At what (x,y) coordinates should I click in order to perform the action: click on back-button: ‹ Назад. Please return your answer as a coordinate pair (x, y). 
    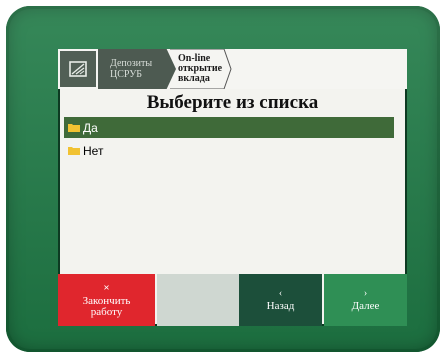
    Looking at the image, I should click on (280, 300).